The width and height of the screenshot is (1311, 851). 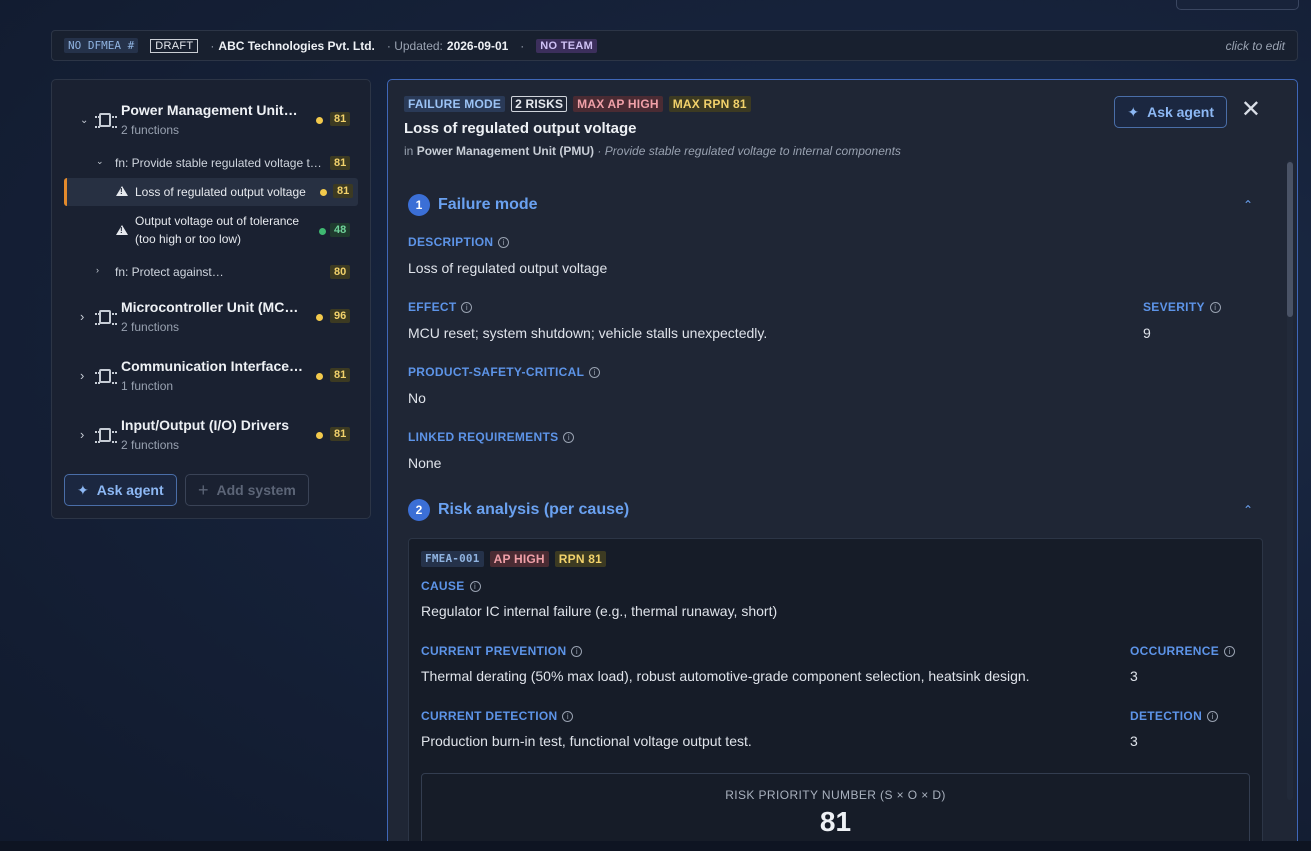 What do you see at coordinates (519, 559) in the screenshot?
I see `ap-pill: AP HIGH` at bounding box center [519, 559].